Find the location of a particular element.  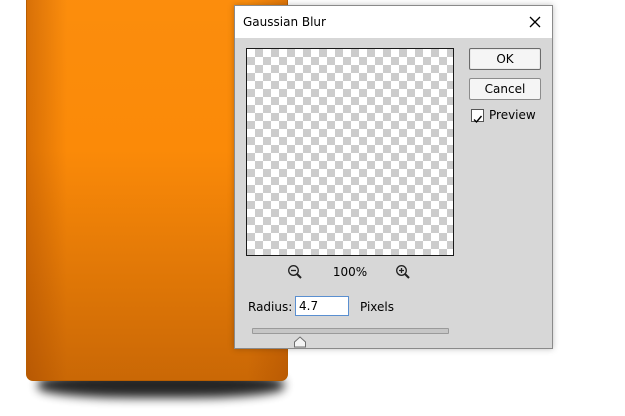

close-icon is located at coordinates (535, 22).